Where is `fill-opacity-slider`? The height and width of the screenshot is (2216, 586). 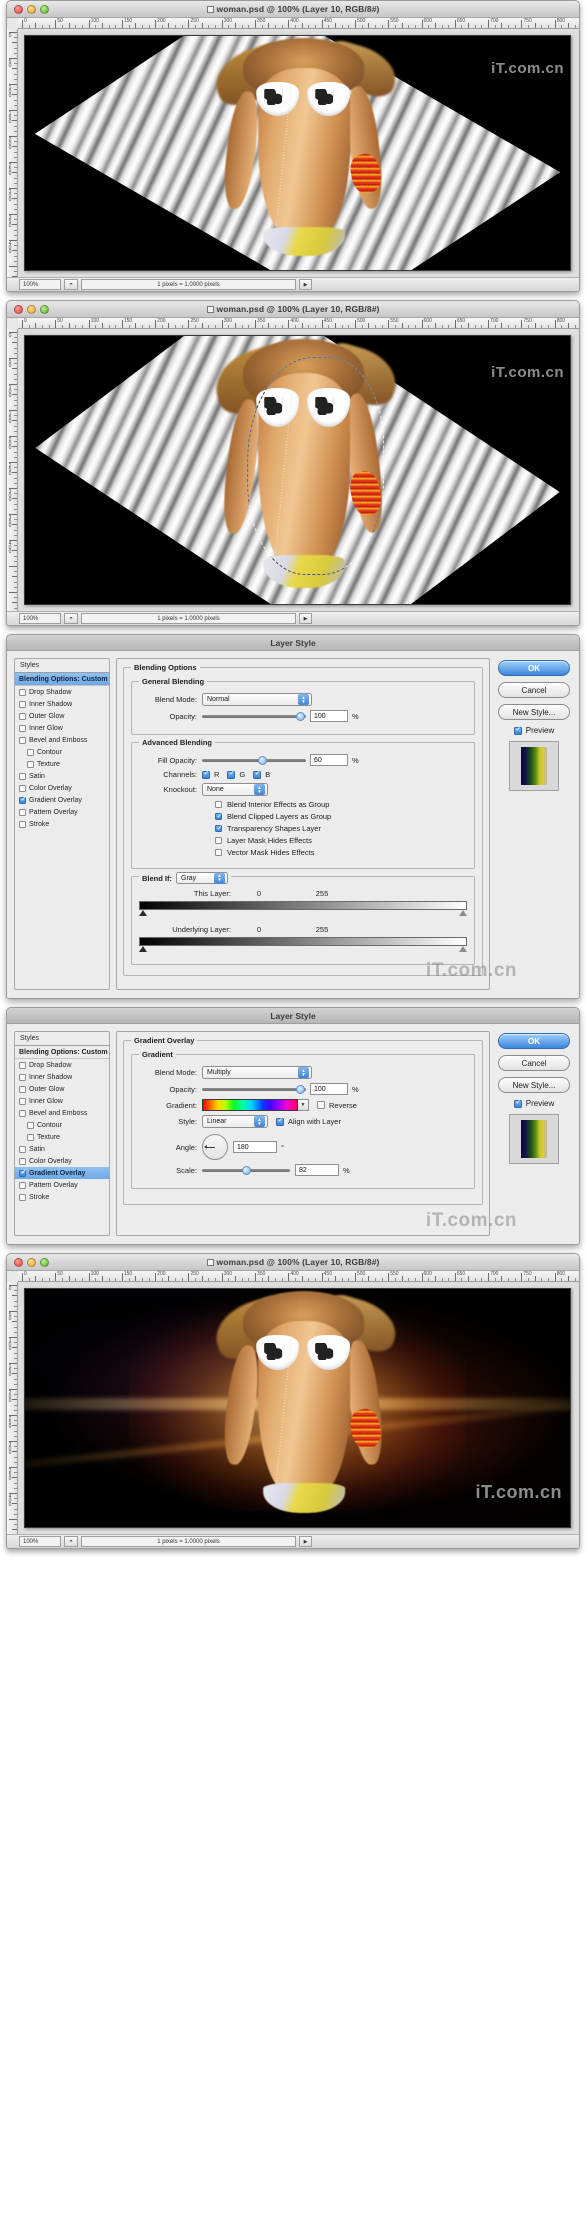
fill-opacity-slider is located at coordinates (254, 760).